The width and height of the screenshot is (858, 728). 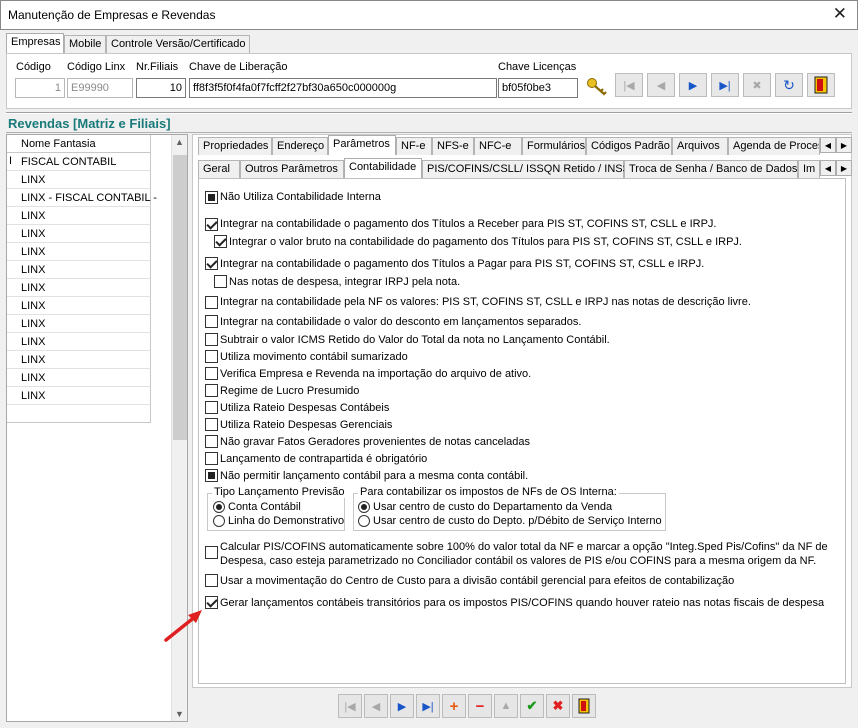 I want to click on checkbox-titulos-pagar, so click(x=211, y=263).